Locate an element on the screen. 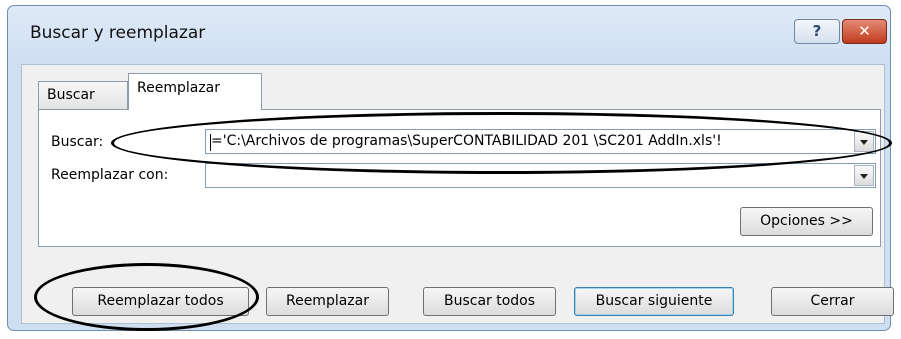 Image resolution: width=901 pixels, height=339 pixels. replace-button: Reemplazar is located at coordinates (327, 301).